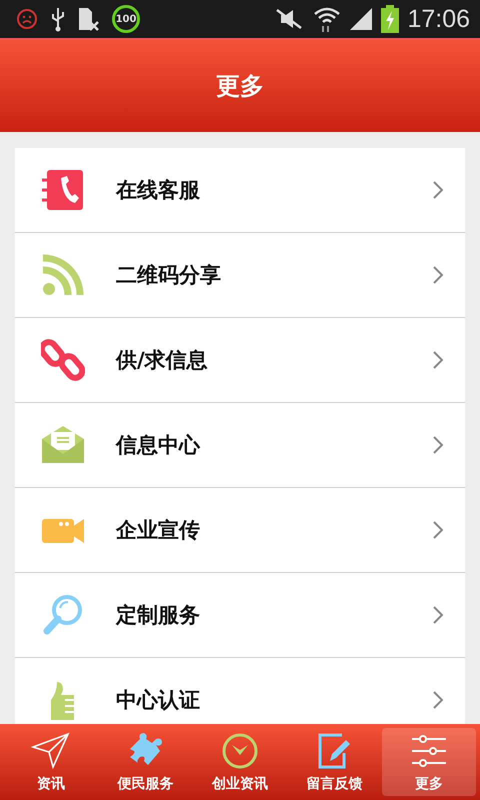 The image size is (480, 800). I want to click on magnifier-icon, so click(63, 615).